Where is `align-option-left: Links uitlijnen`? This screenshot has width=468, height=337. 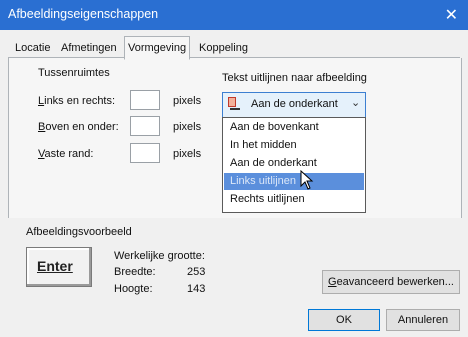 align-option-left: Links uitlijnen is located at coordinates (294, 181).